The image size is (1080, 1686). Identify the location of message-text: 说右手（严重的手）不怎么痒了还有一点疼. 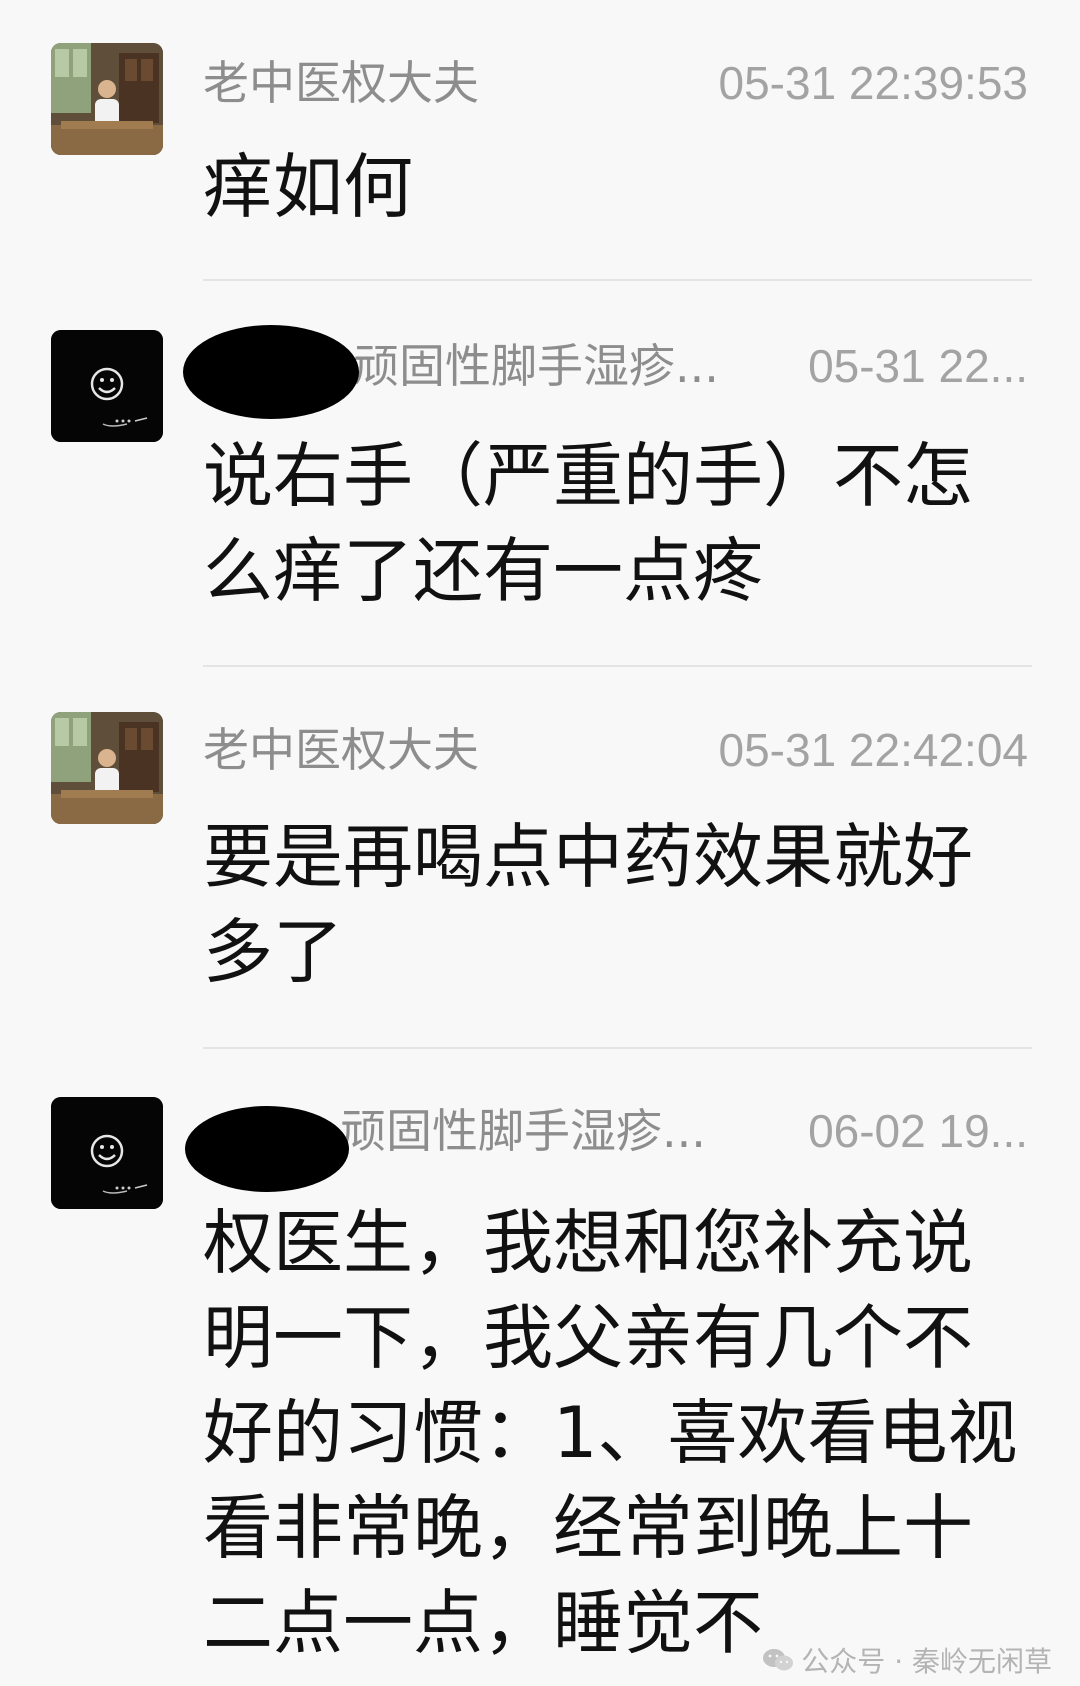
(618, 524).